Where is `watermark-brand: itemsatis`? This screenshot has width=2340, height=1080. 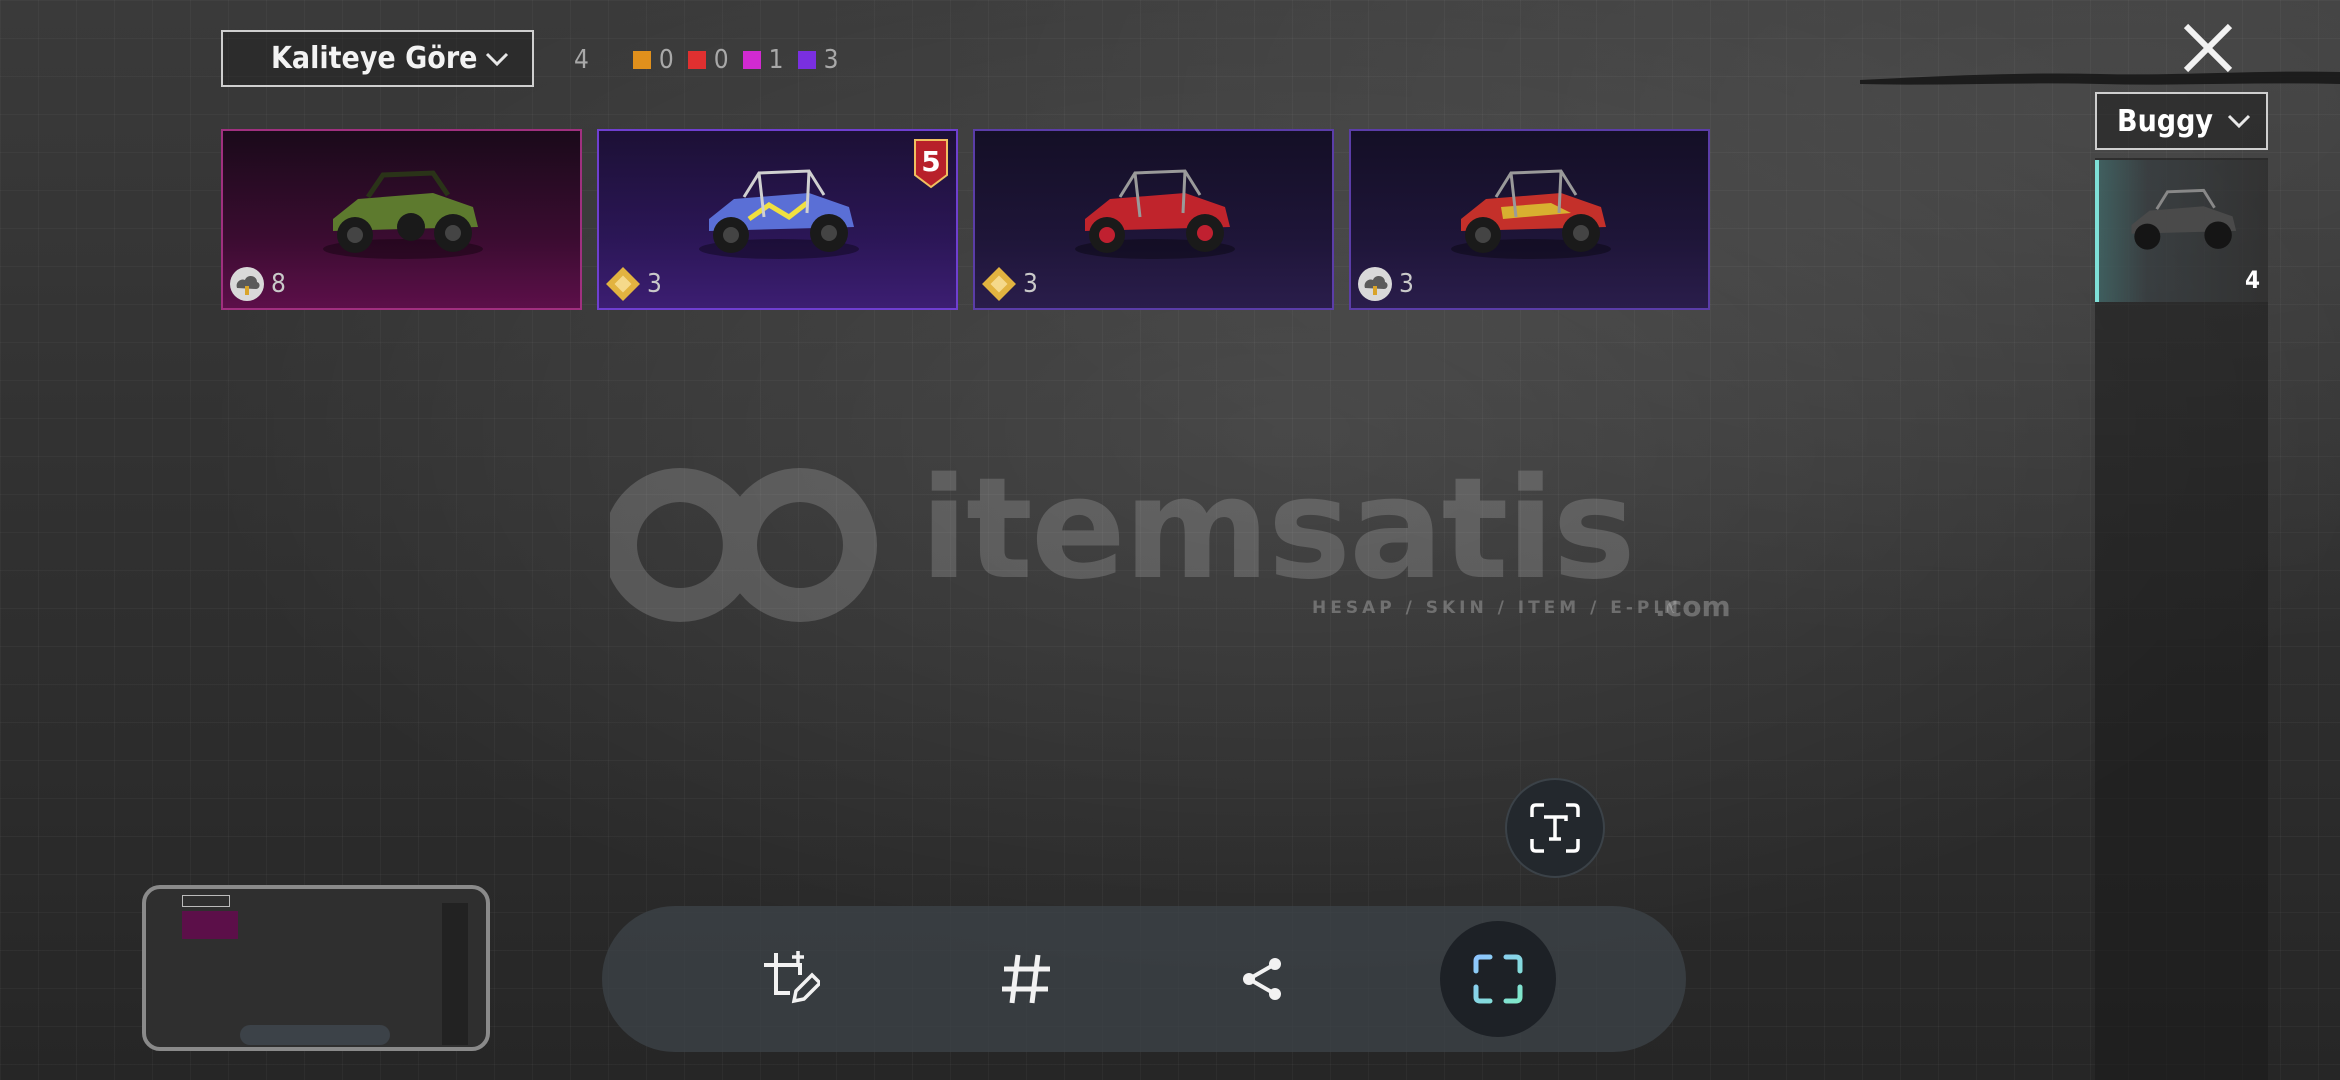 watermark-brand: itemsatis is located at coordinates (1278, 529).